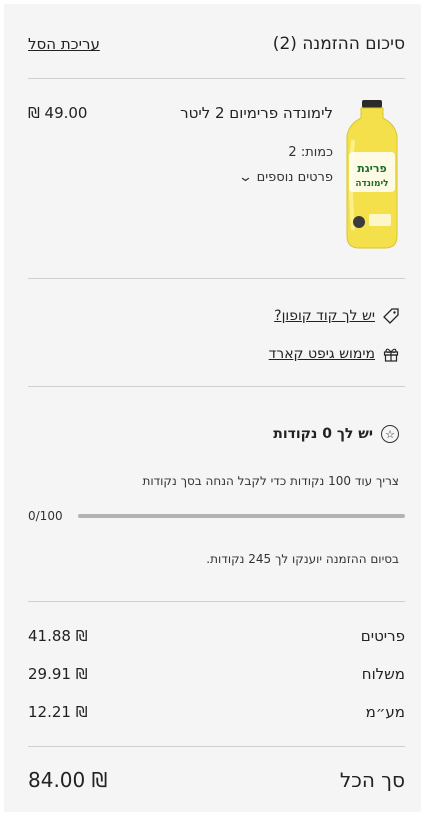 Image resolution: width=425 pixels, height=816 pixels. I want to click on product-price: ₪ 49.00, so click(58, 113).